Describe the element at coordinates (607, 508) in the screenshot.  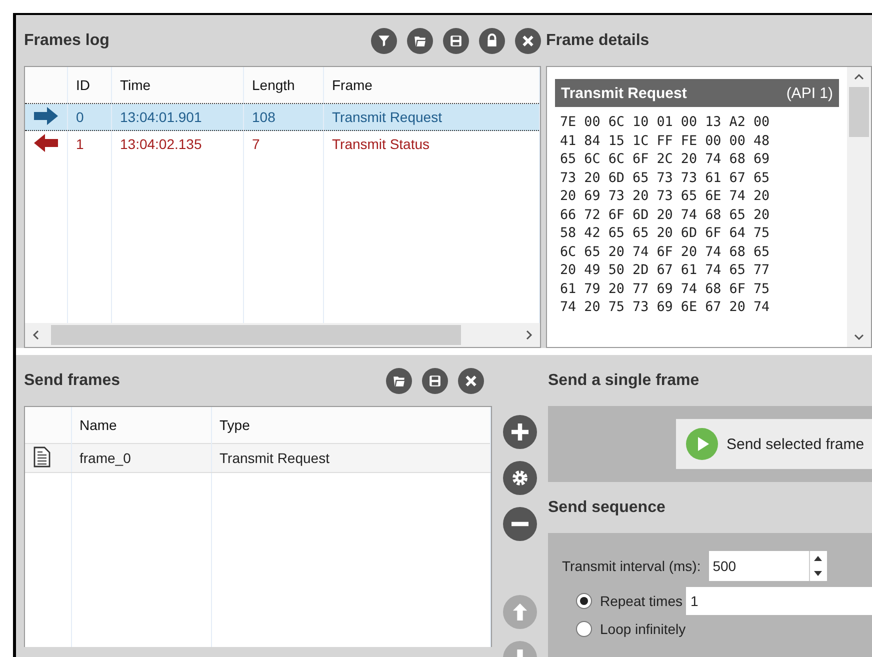
I see `section-title: Send sequence` at that location.